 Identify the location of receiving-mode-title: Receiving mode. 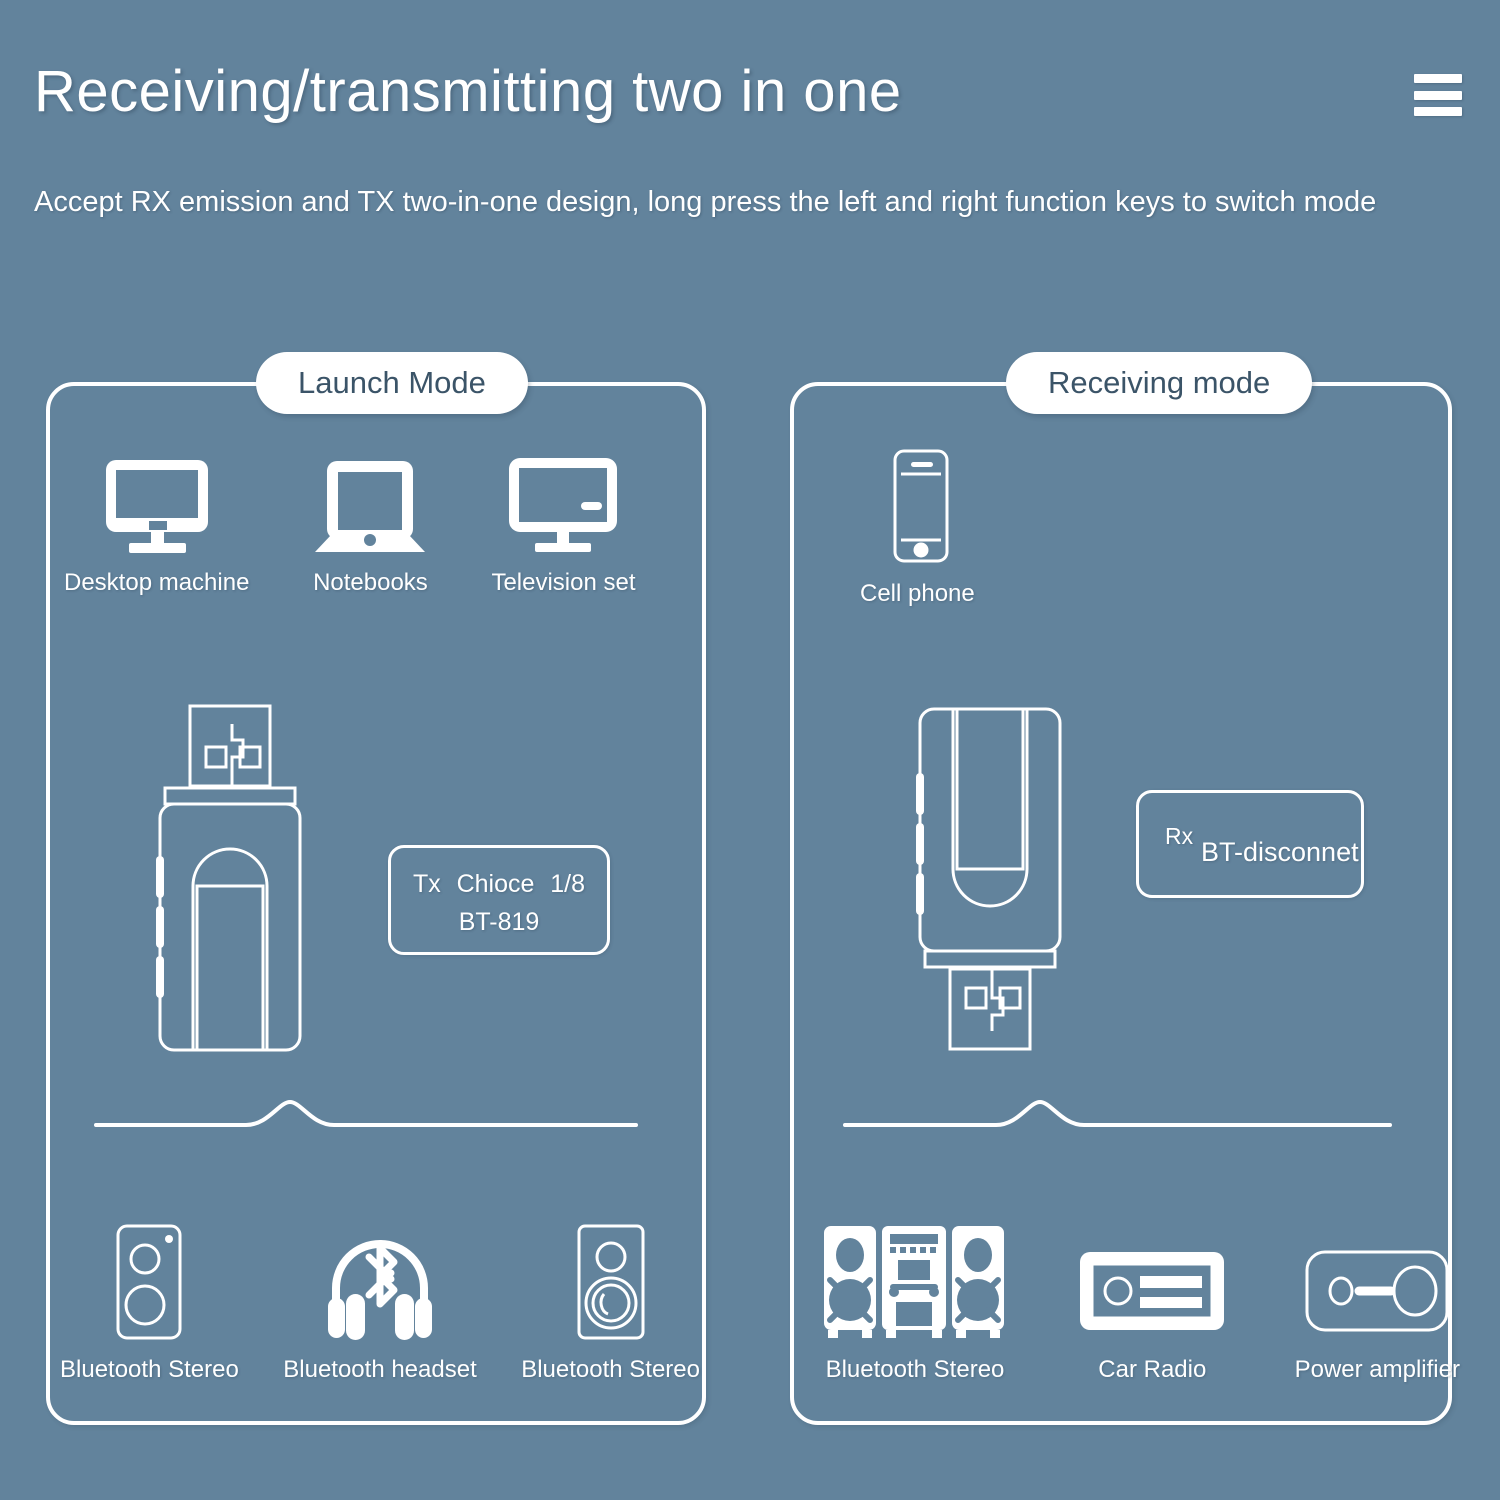
(1159, 383).